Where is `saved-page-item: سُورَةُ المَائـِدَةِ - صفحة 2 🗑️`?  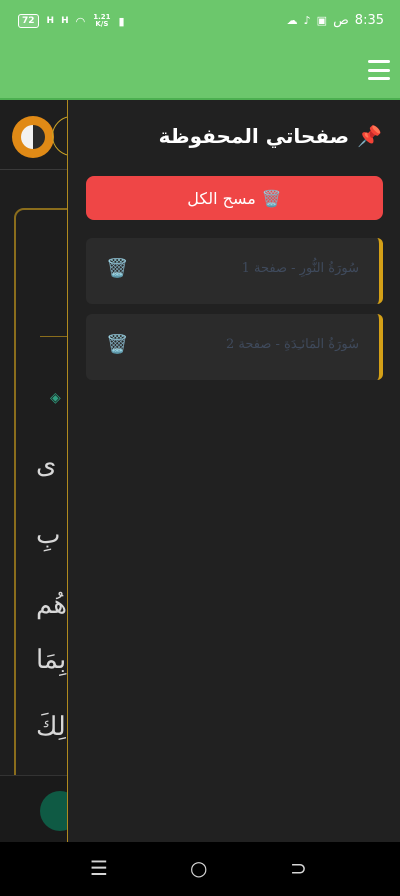
saved-page-item: سُورَةُ المَائـِدَةِ - صفحة 2 🗑️ is located at coordinates (234, 347).